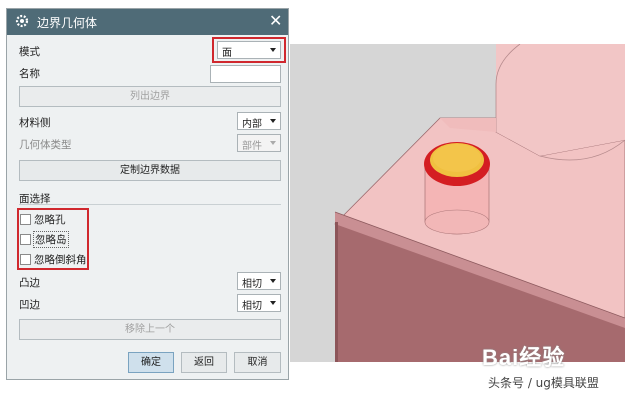 Image resolution: width=640 pixels, height=401 pixels. What do you see at coordinates (150, 204) in the screenshot?
I see `section-divider` at bounding box center [150, 204].